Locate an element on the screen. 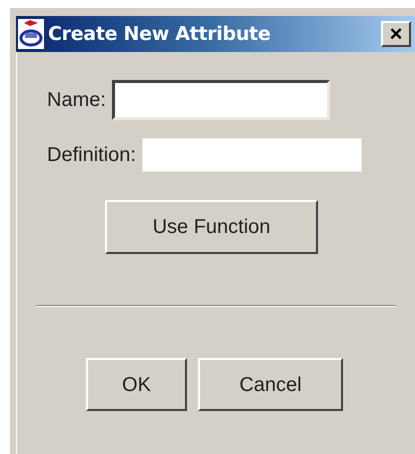 This screenshot has height=454, width=415. input-field is located at coordinates (221, 100).